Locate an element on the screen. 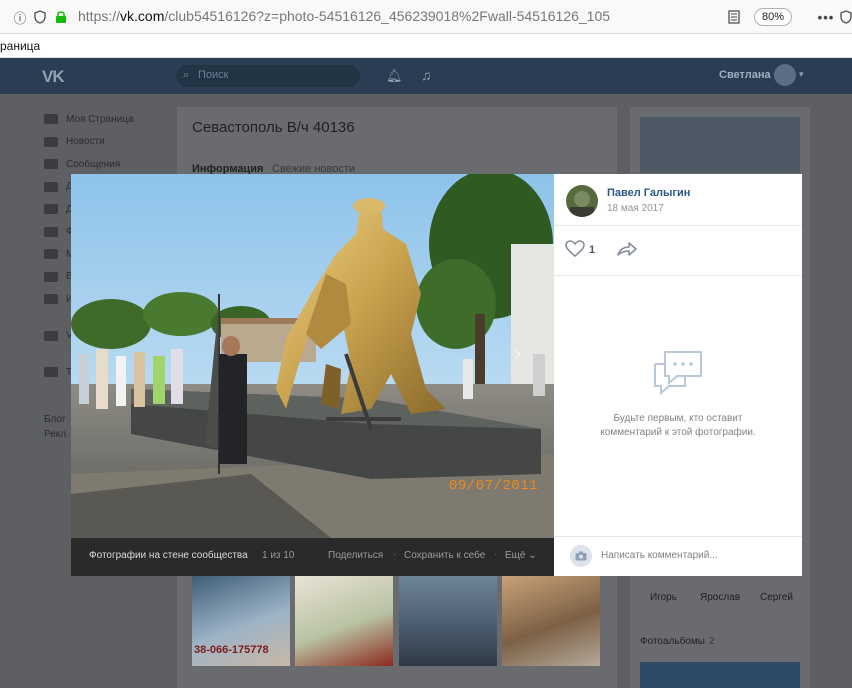 This screenshot has height=688, width=852. search-placeholder: Поиск is located at coordinates (213, 75).